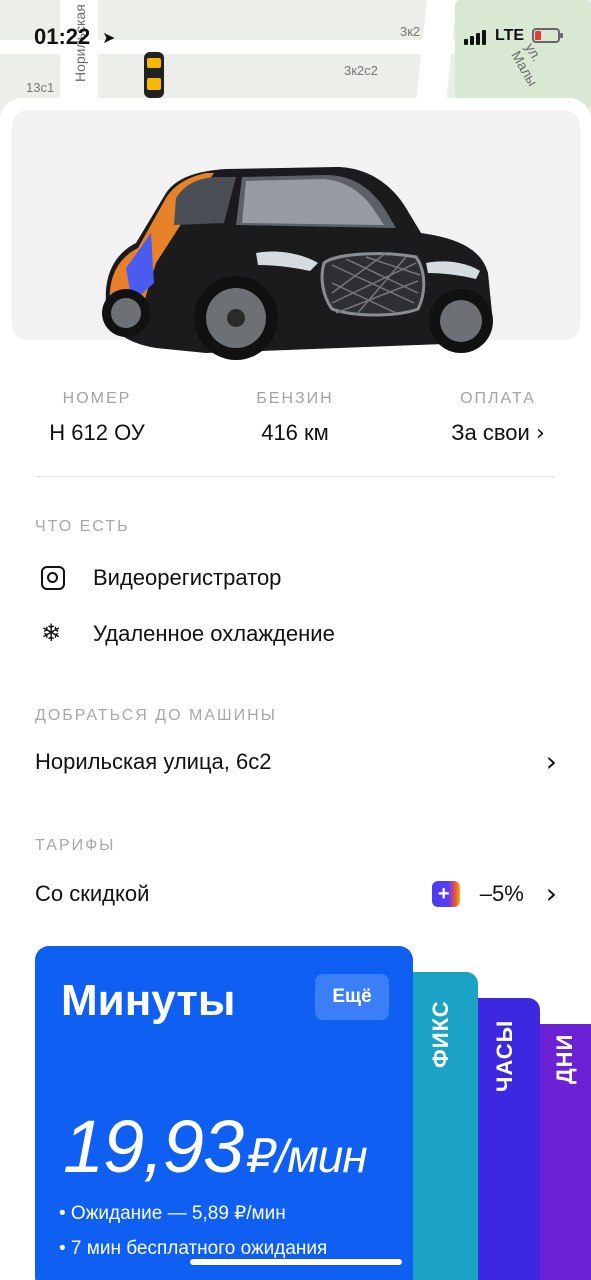 The width and height of the screenshot is (591, 1280). What do you see at coordinates (295, 36) in the screenshot?
I see `status-bar: 01:22 ➤ LTE` at bounding box center [295, 36].